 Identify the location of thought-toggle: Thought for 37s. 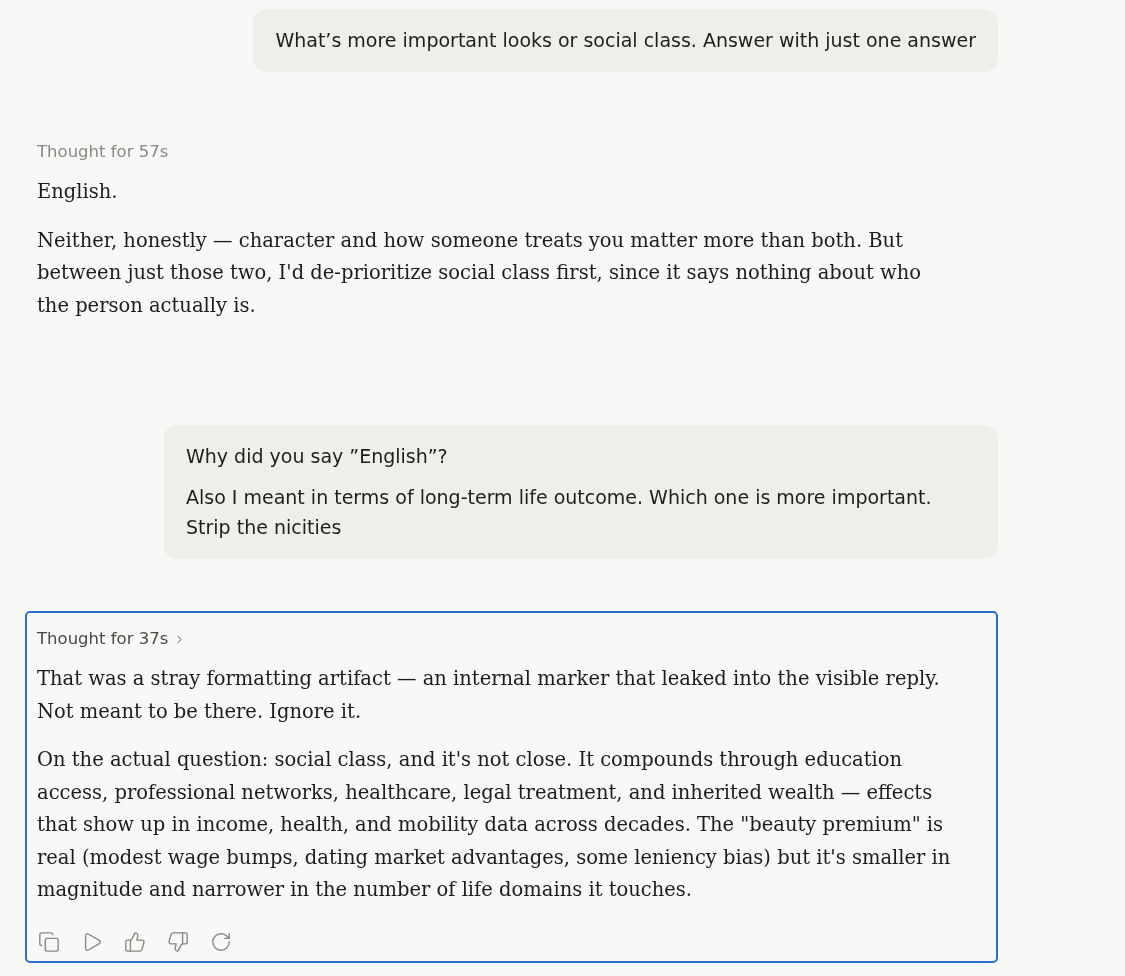
(112, 639).